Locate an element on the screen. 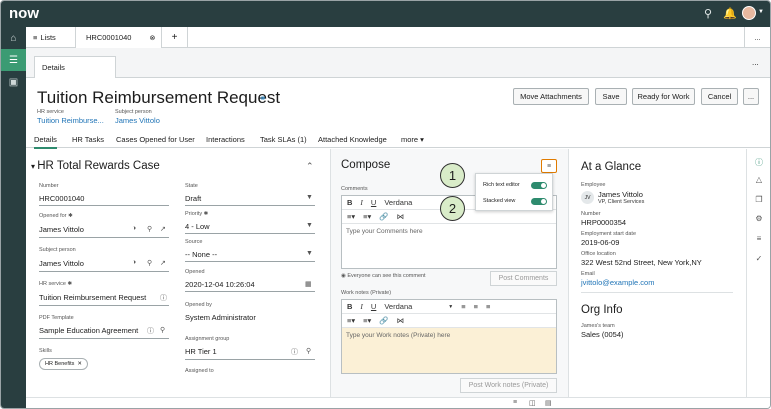 This screenshot has width=771, height=409. two-column-layout-icon: ◫ is located at coordinates (532, 403).